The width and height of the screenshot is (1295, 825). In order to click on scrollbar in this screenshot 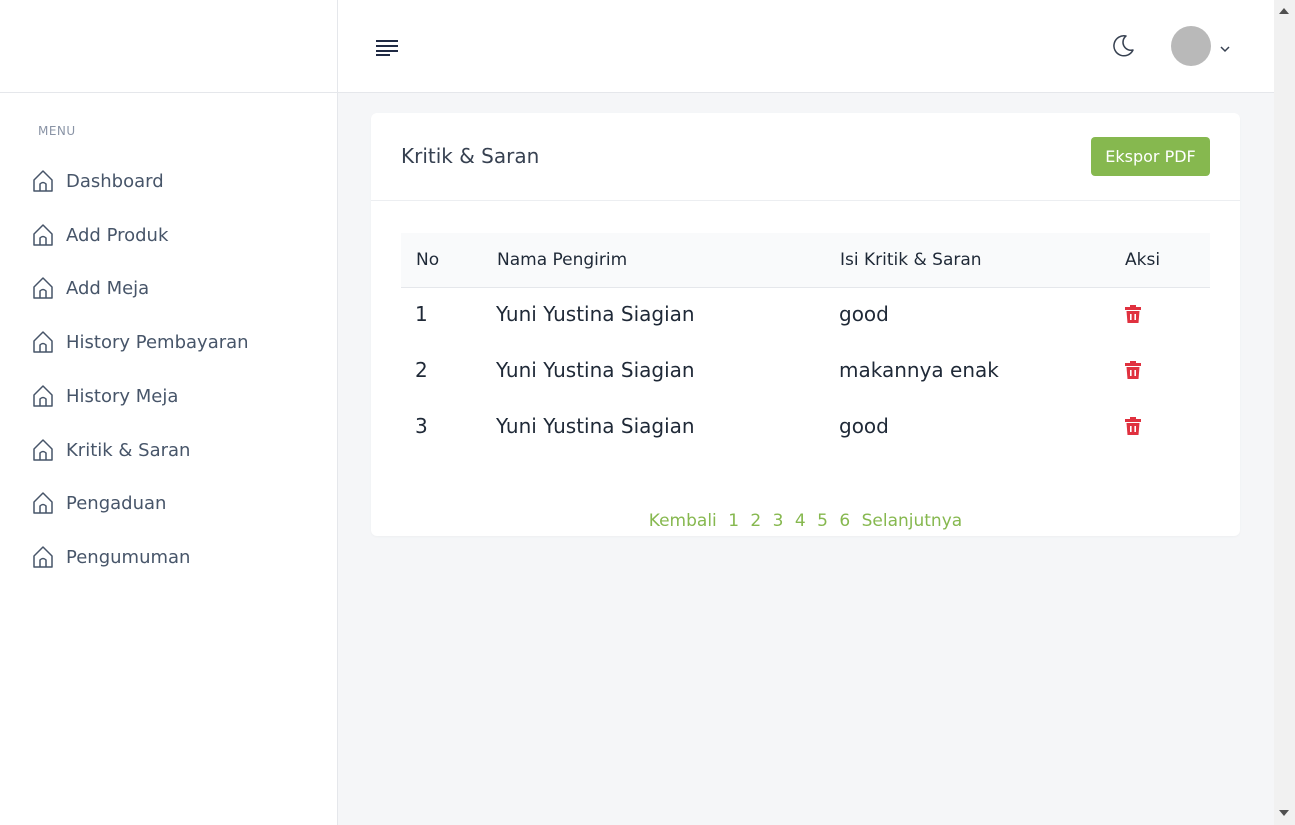, I will do `click(1284, 412)`.